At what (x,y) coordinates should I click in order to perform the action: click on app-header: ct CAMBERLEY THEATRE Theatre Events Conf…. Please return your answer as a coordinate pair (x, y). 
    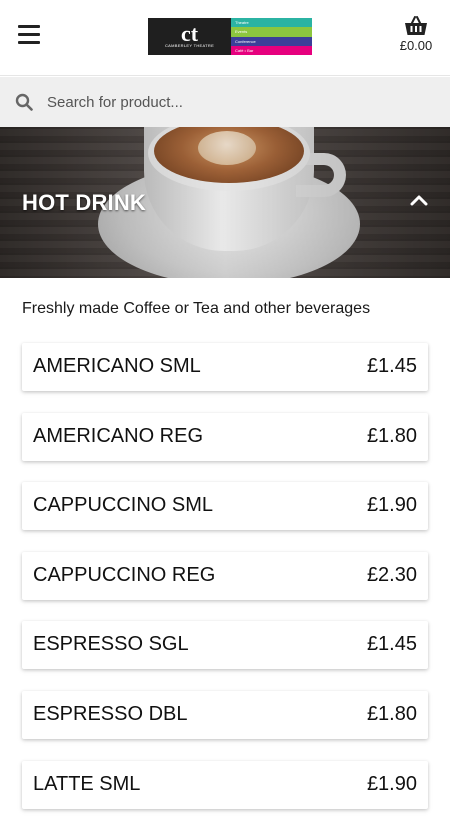
    Looking at the image, I should click on (225, 38).